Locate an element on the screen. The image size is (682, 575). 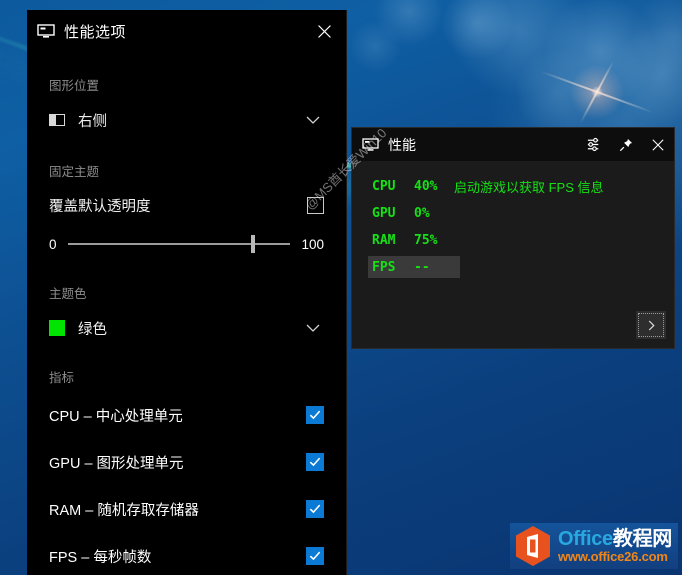
logo-cn-word: 教程网 is located at coordinates (642, 538).